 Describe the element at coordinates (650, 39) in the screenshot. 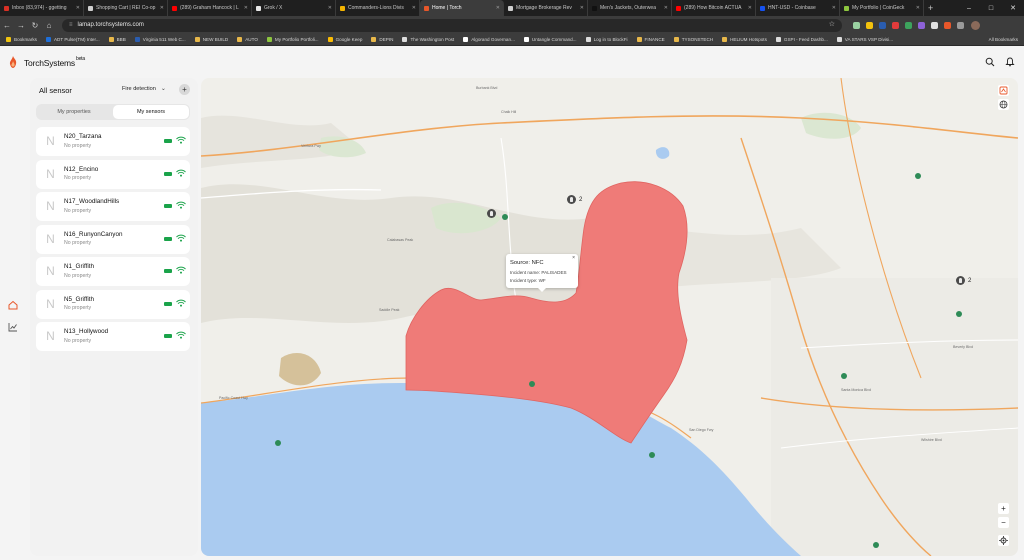

I see `bookmark-item: FINANCE` at that location.